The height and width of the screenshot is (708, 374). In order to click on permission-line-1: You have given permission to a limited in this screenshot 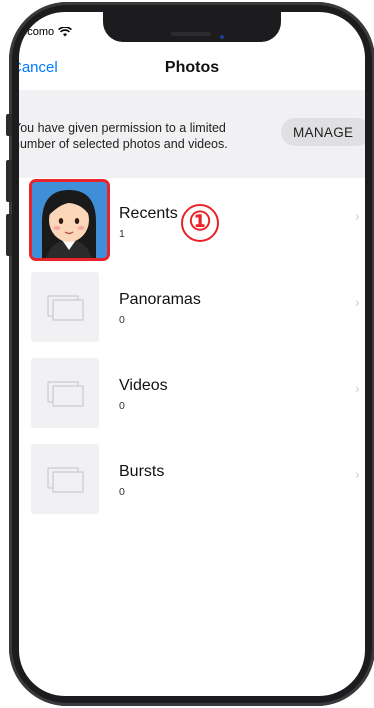, I will do `click(122, 128)`.